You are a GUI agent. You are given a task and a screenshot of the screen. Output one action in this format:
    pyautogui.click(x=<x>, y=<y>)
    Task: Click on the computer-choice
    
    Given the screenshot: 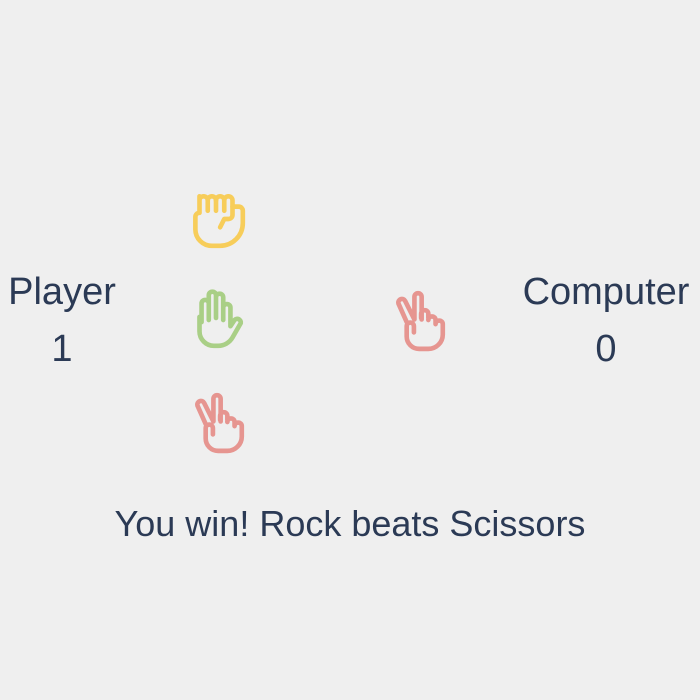 What is the action you would take?
    pyautogui.click(x=417, y=320)
    